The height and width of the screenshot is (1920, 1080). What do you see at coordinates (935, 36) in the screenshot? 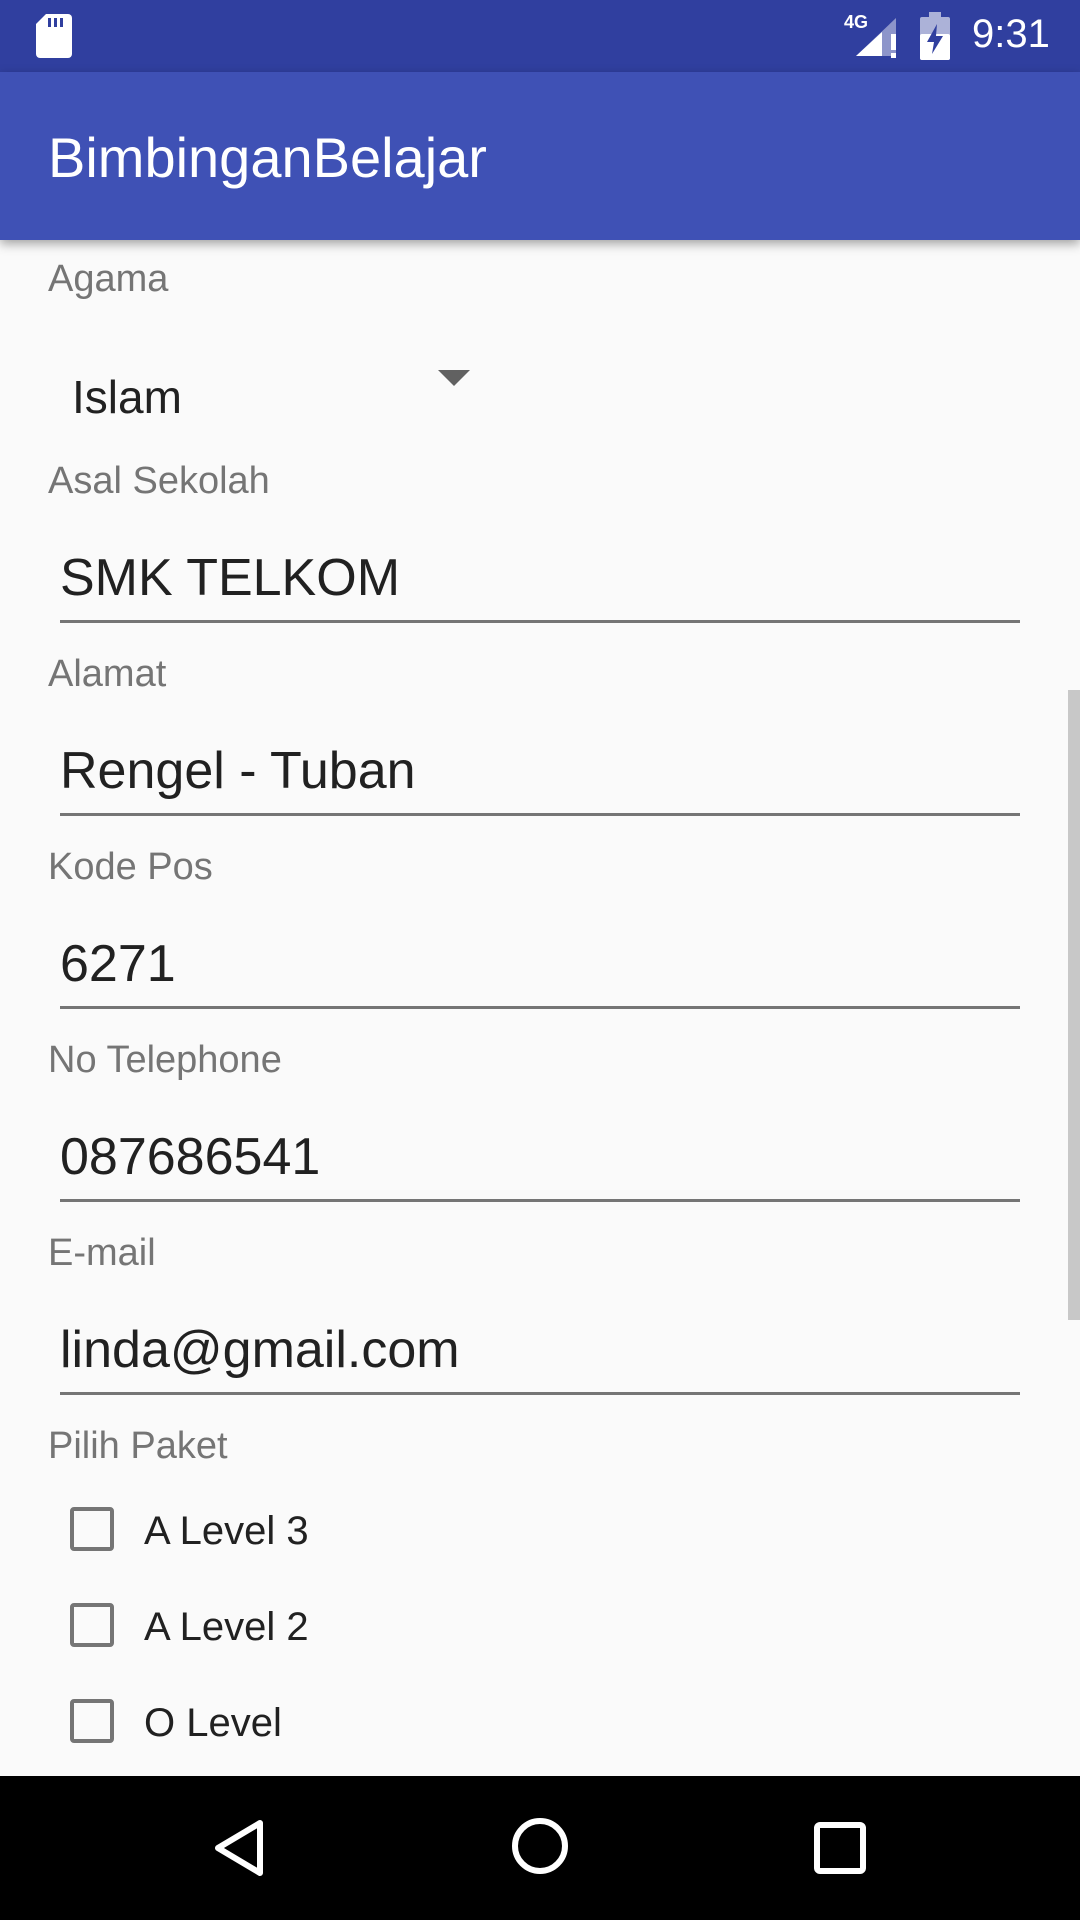
I see `battery-charging-icon` at bounding box center [935, 36].